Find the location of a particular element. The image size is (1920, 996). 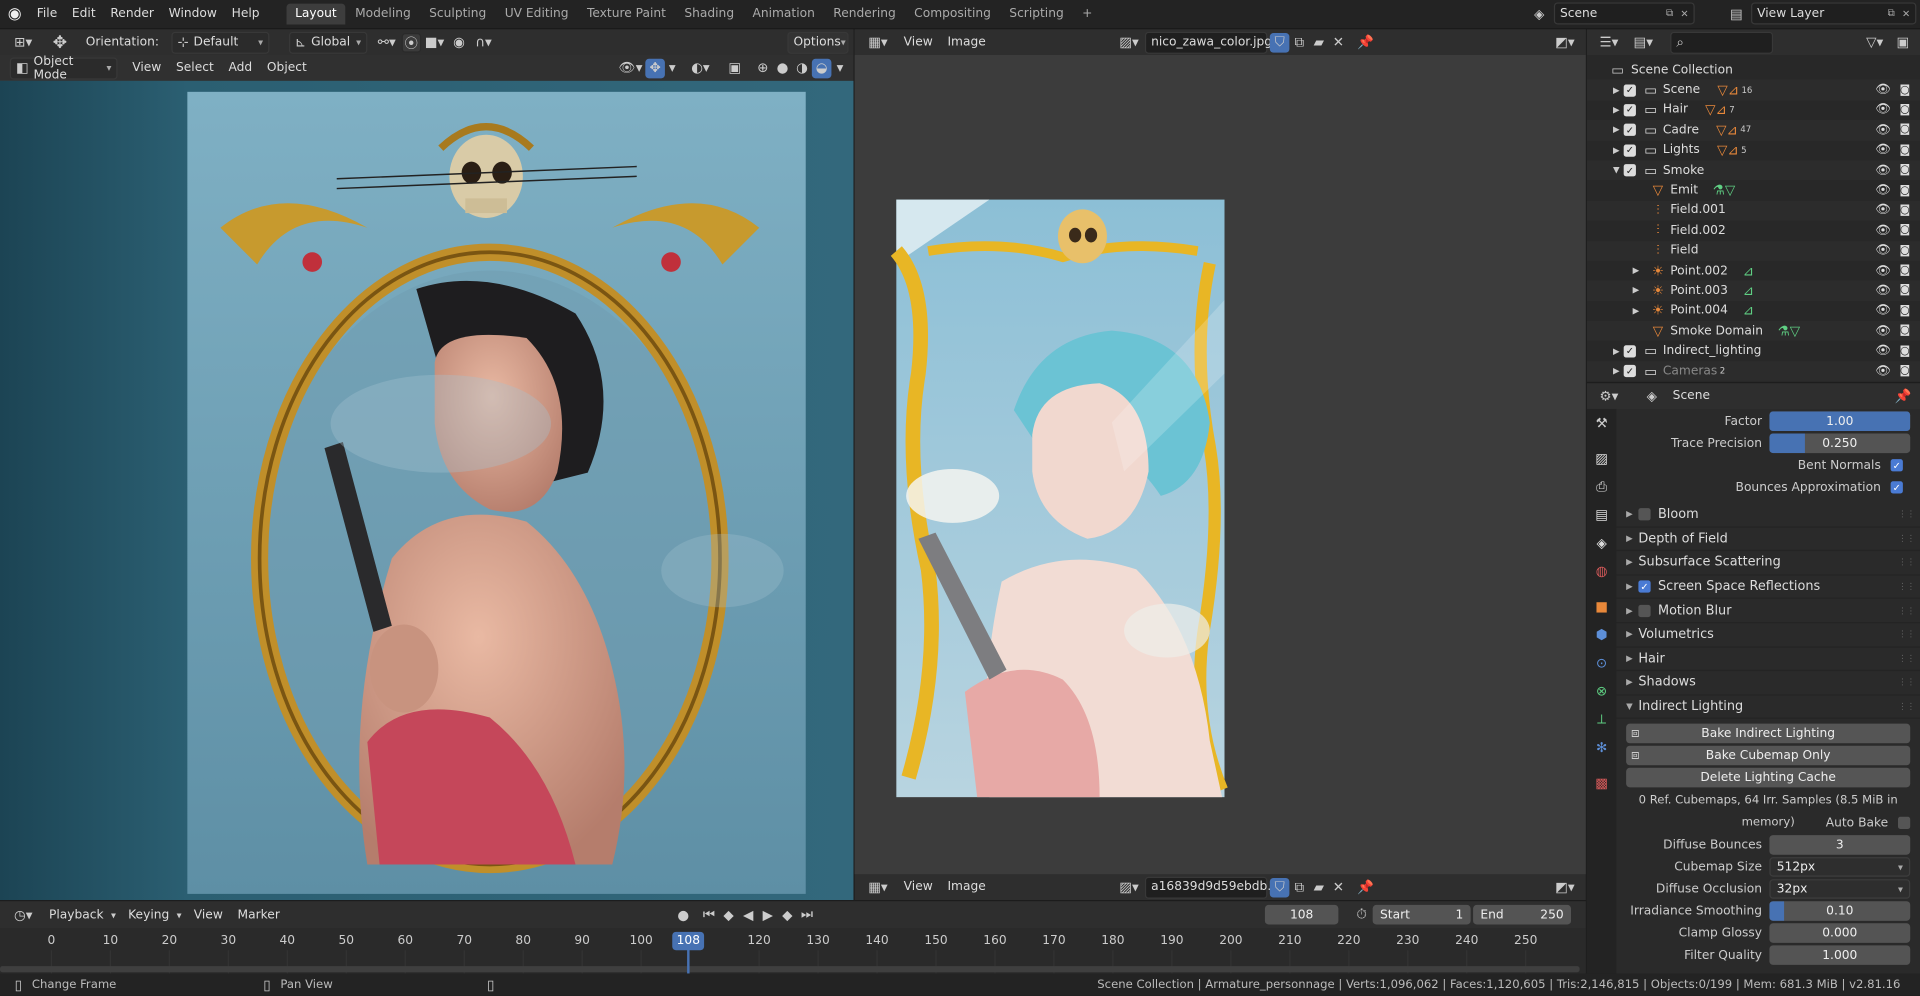

wireframe-shading-icon: ⊕ is located at coordinates (763, 68).